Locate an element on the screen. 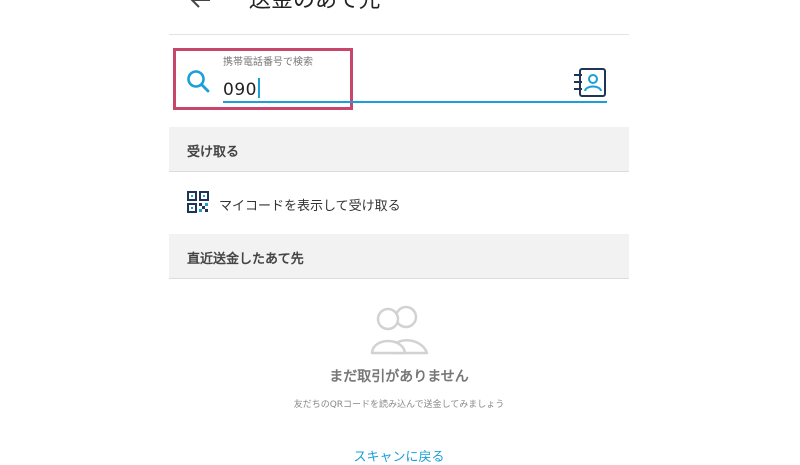  search-icon is located at coordinates (198, 81).